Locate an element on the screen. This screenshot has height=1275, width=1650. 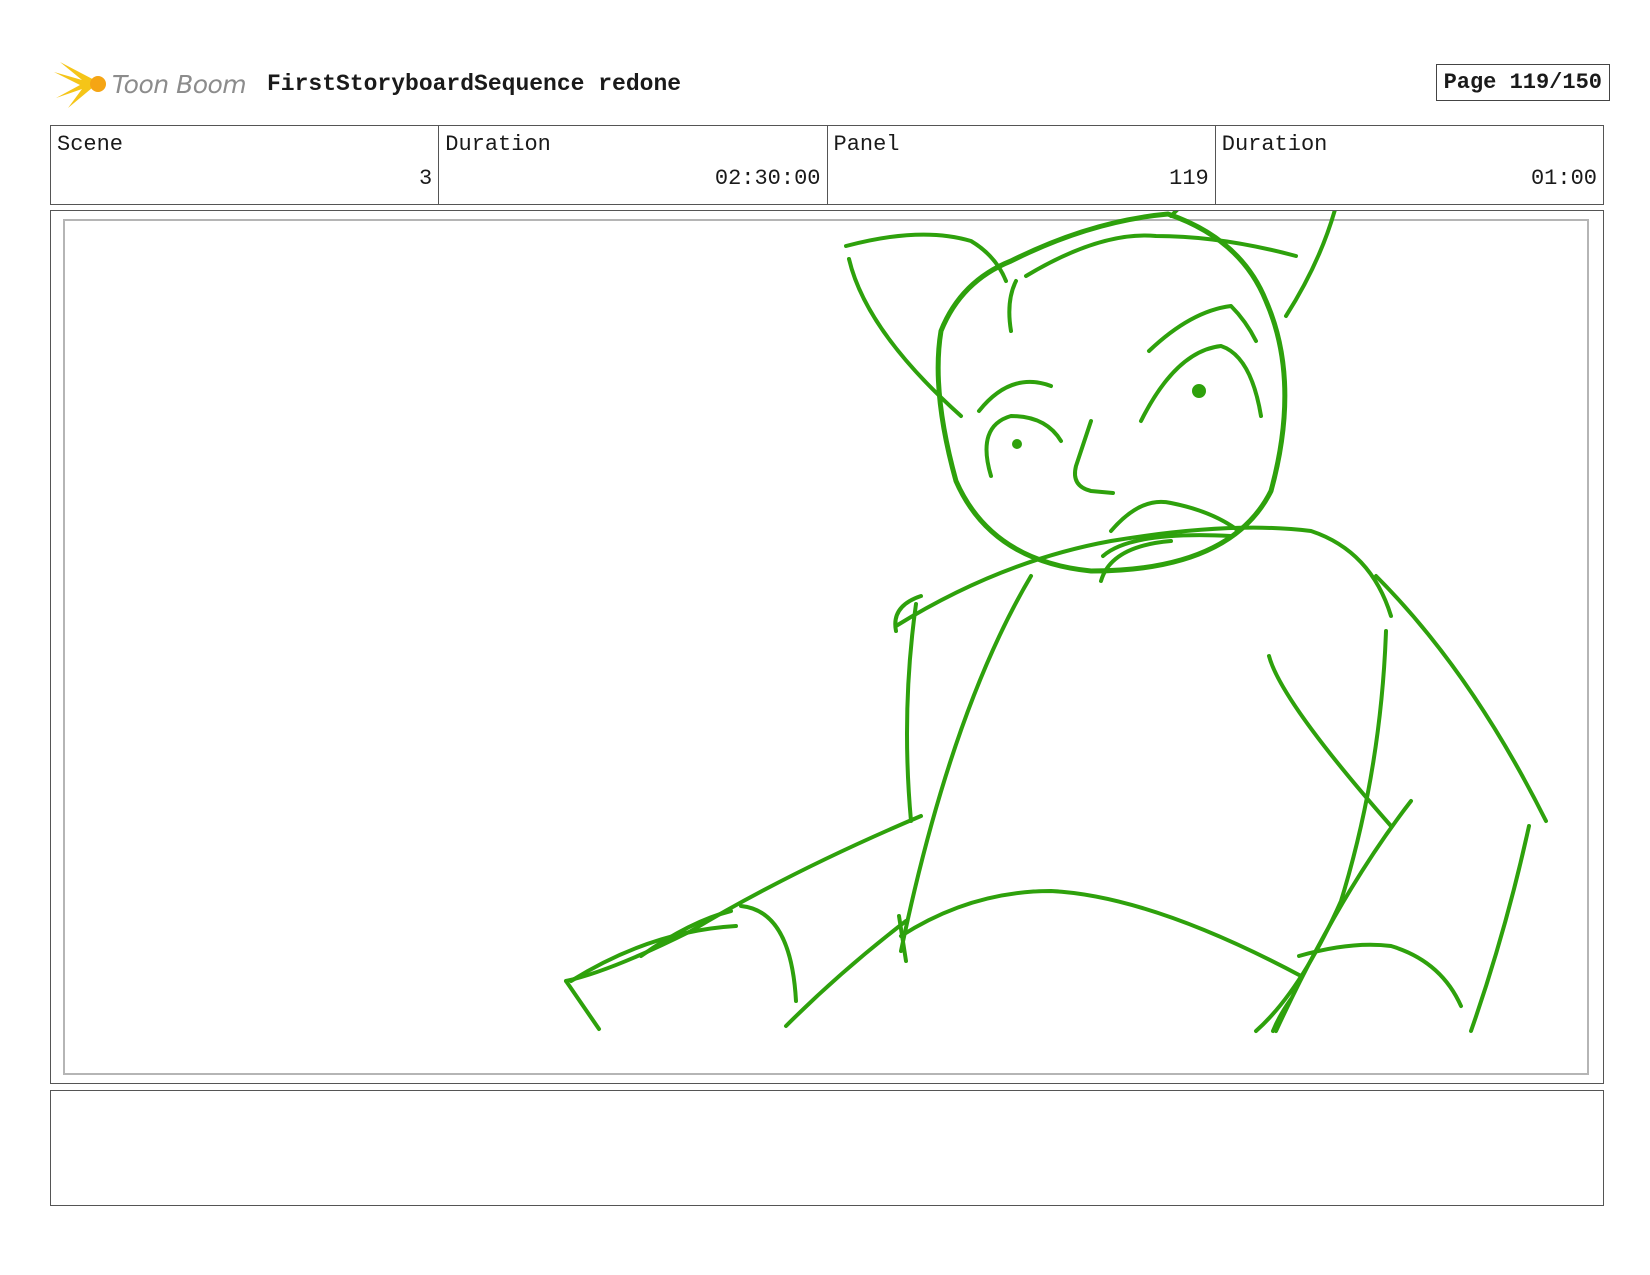
sketch-nose is located at coordinates (1094, 457).